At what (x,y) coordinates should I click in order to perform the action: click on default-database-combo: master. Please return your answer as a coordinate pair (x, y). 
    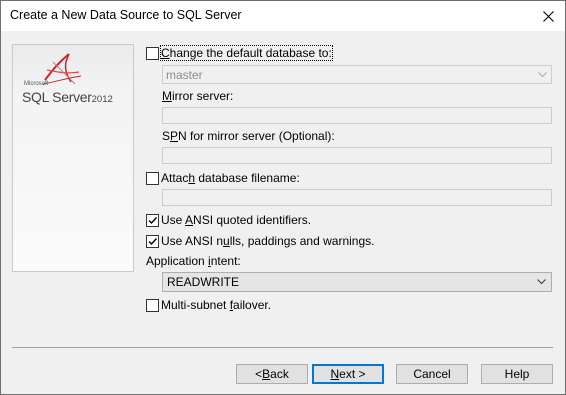
    Looking at the image, I should click on (357, 74).